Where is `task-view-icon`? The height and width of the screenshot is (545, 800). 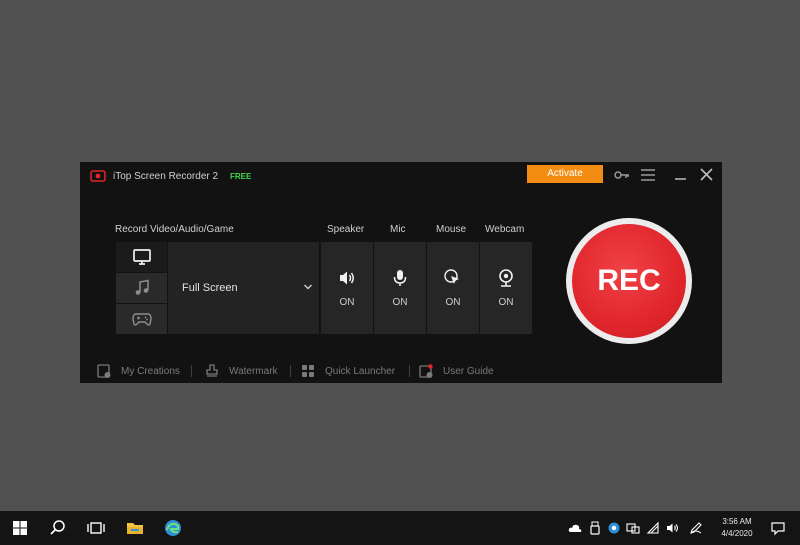
task-view-icon is located at coordinates (96, 528).